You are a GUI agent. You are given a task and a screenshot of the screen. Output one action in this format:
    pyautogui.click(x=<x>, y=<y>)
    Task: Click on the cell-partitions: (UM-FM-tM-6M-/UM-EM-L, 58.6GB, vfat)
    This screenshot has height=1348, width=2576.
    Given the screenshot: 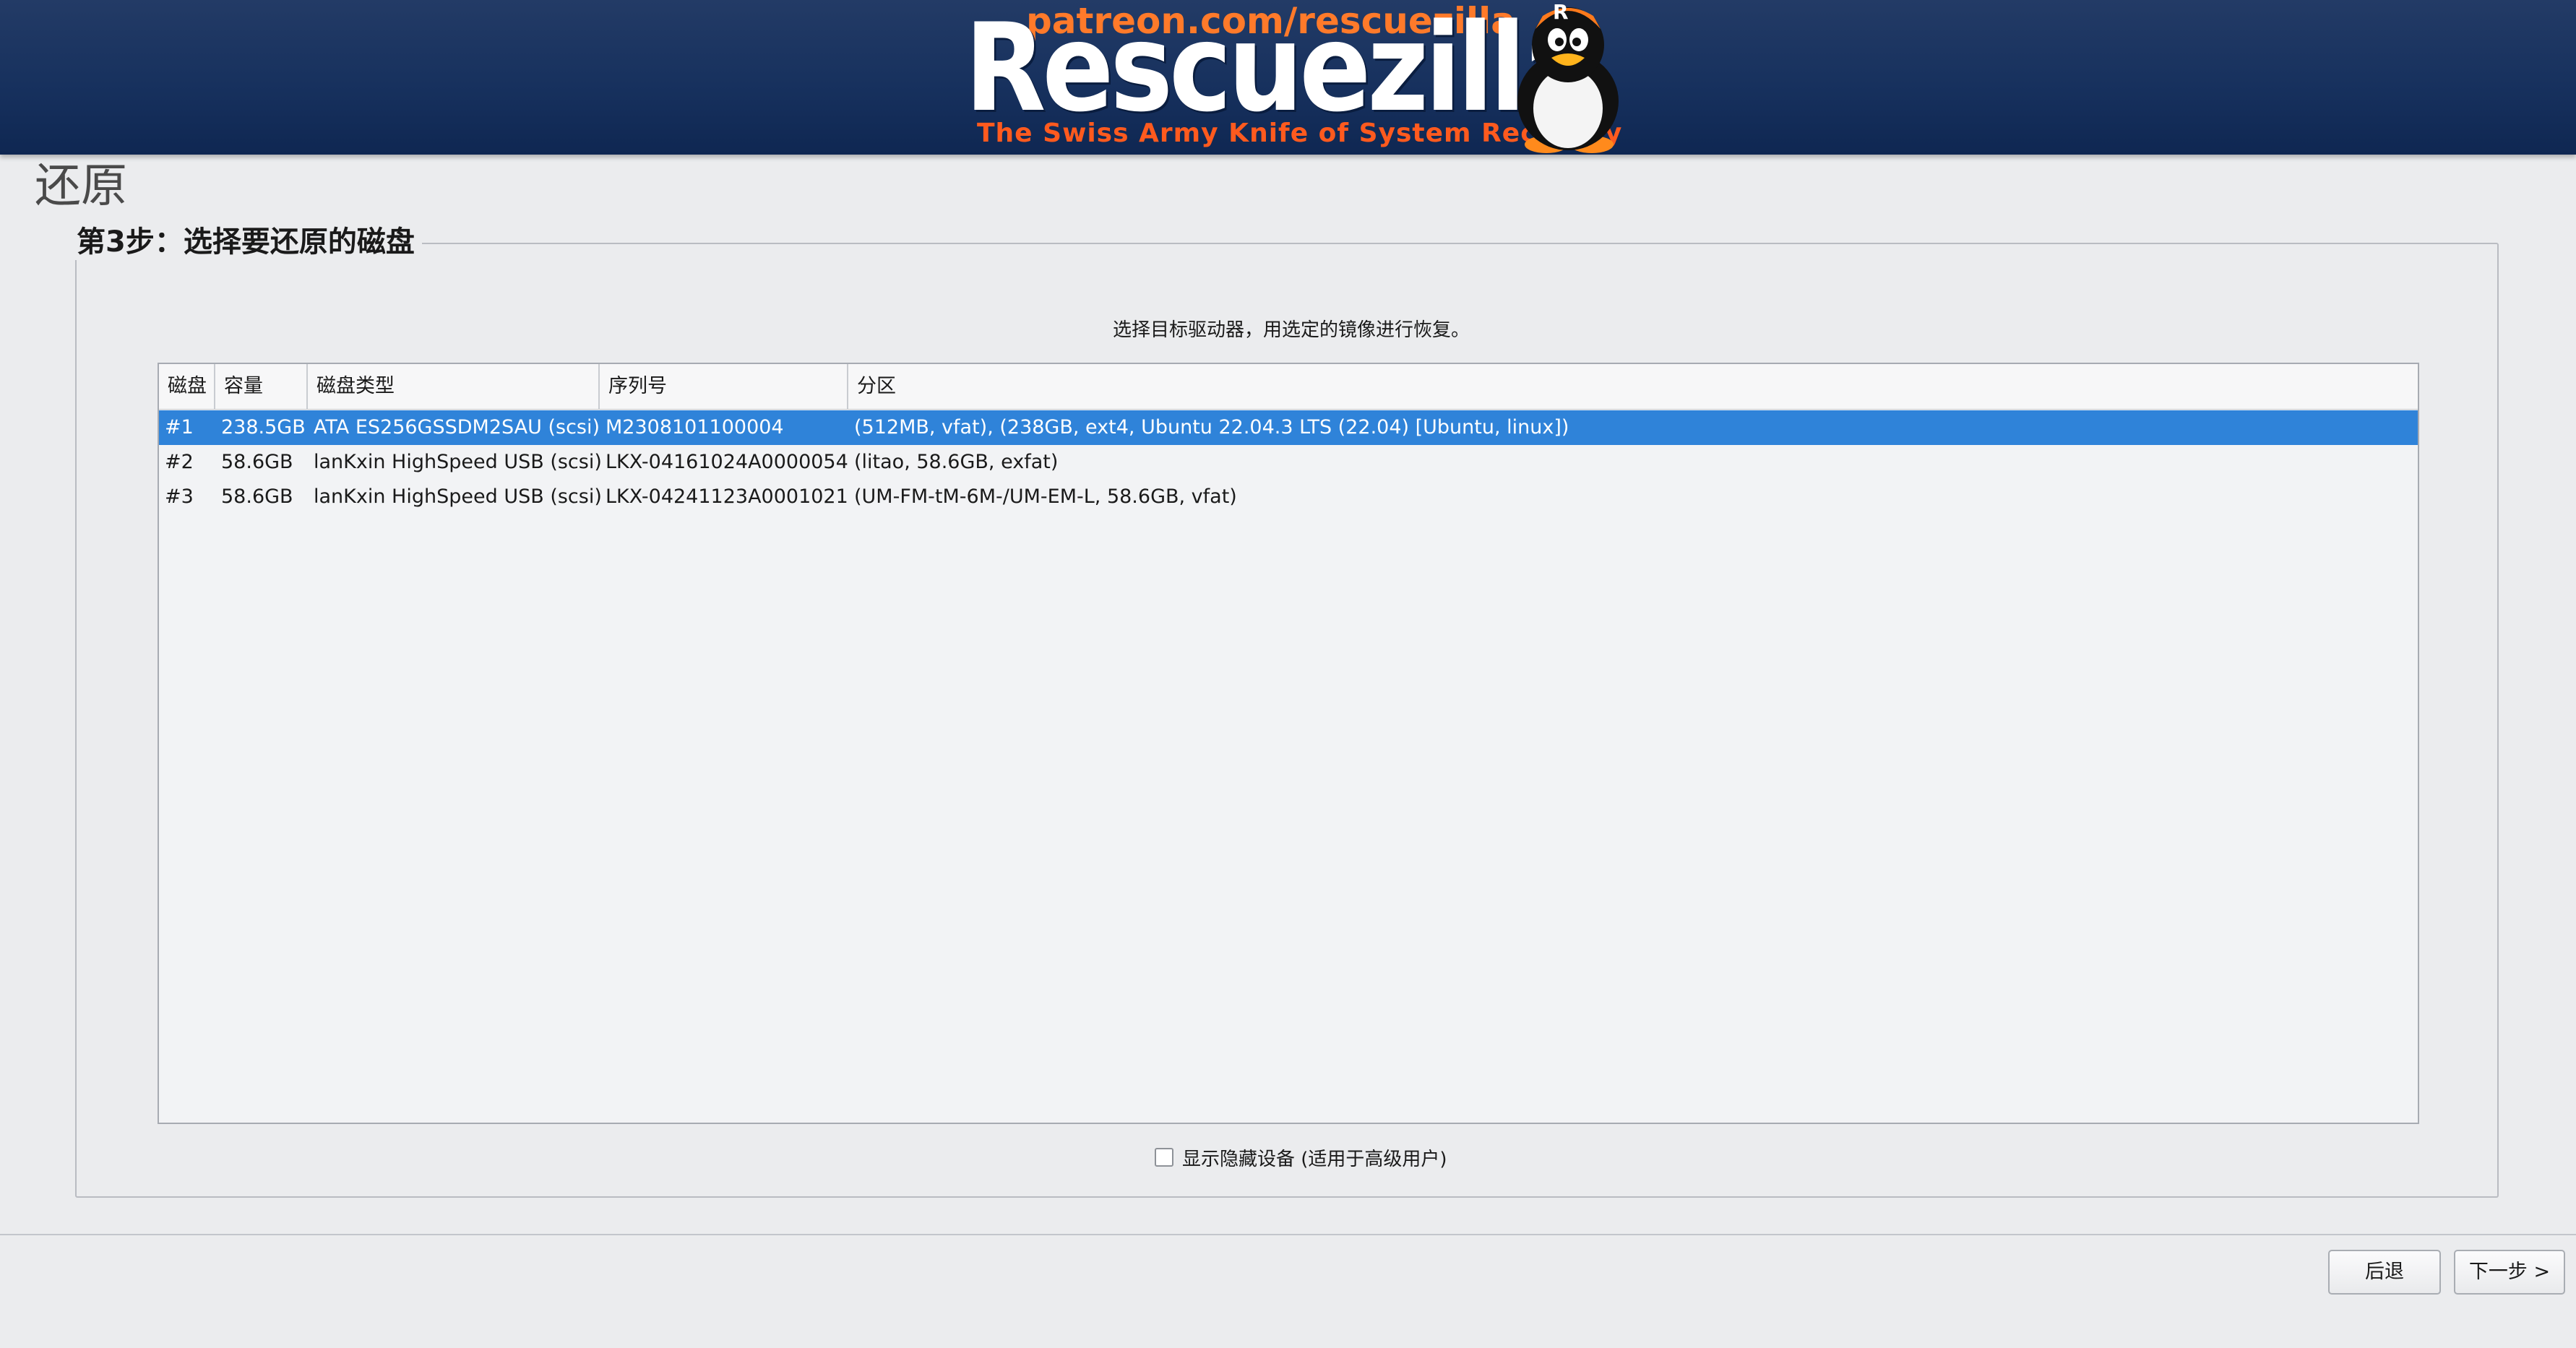 What is the action you would take?
    pyautogui.click(x=1045, y=496)
    